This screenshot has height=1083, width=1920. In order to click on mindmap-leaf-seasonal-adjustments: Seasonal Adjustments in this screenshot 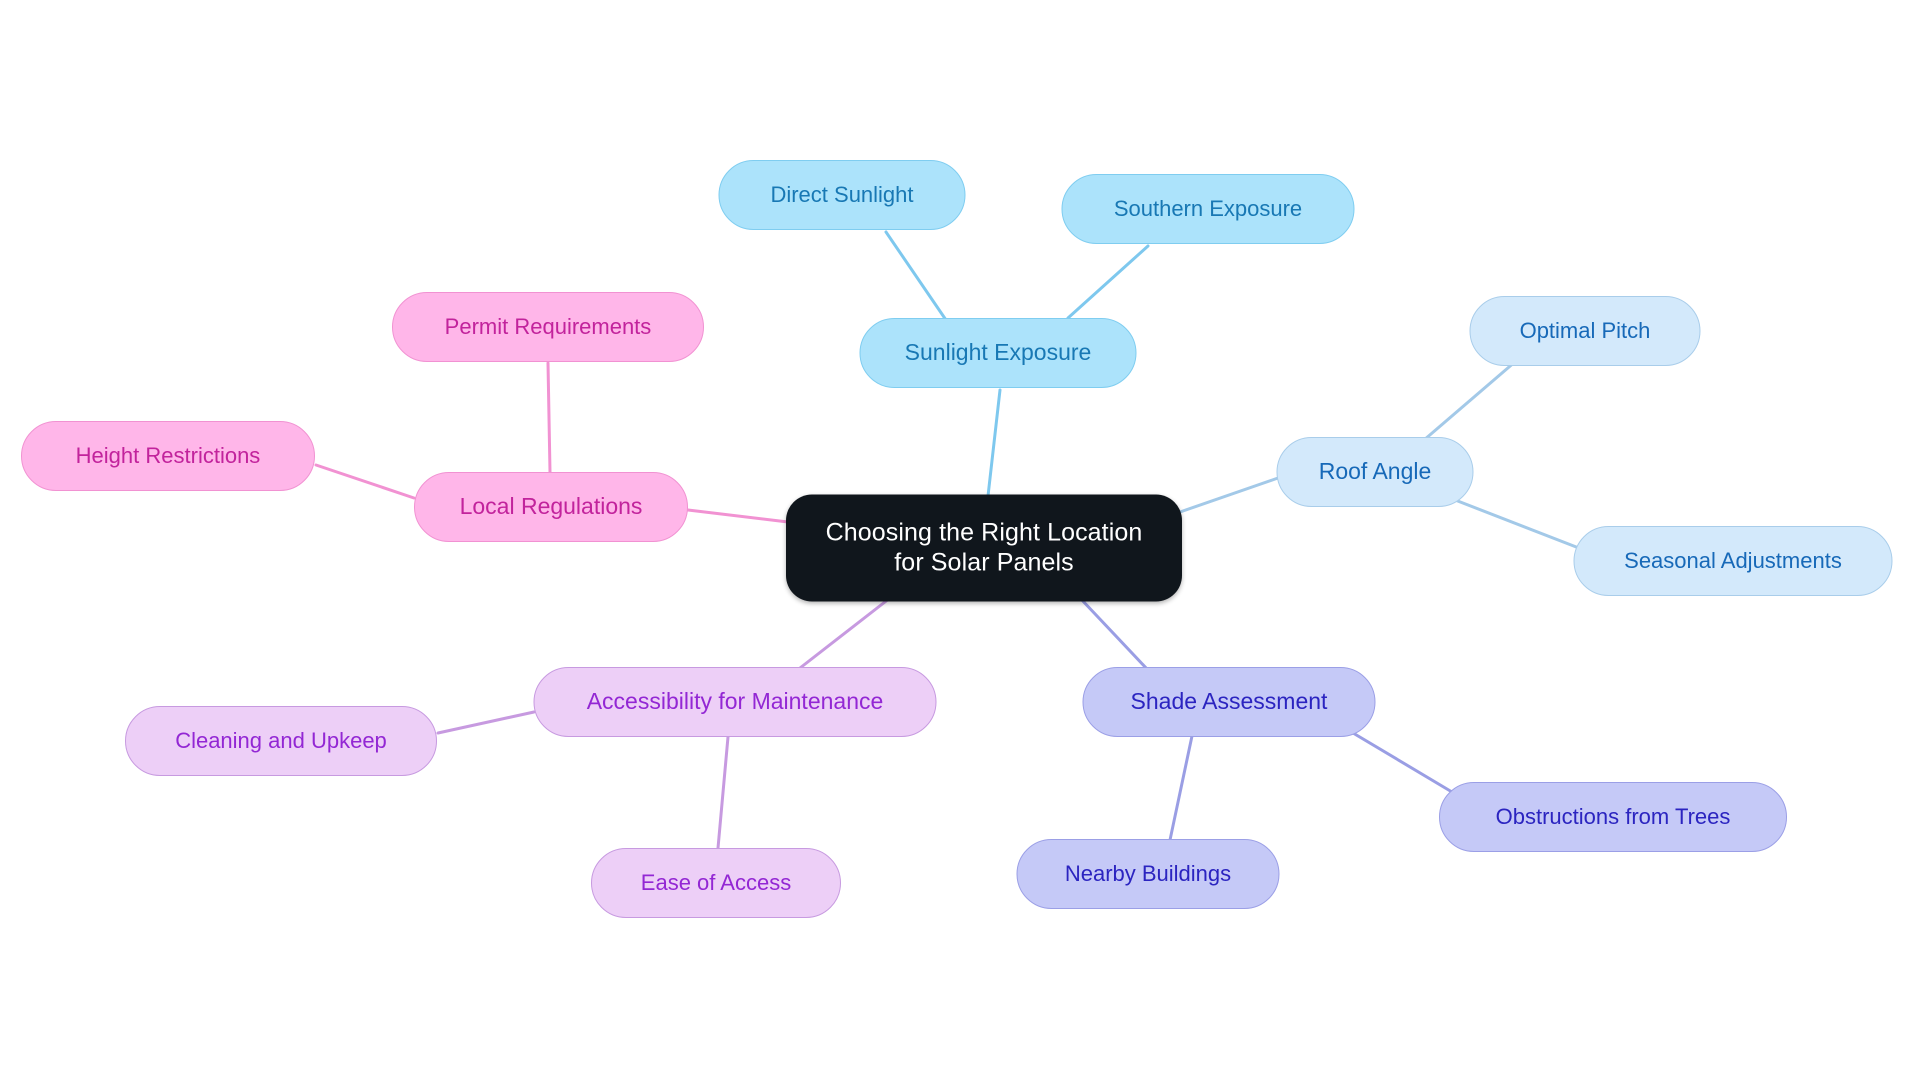, I will do `click(1733, 561)`.